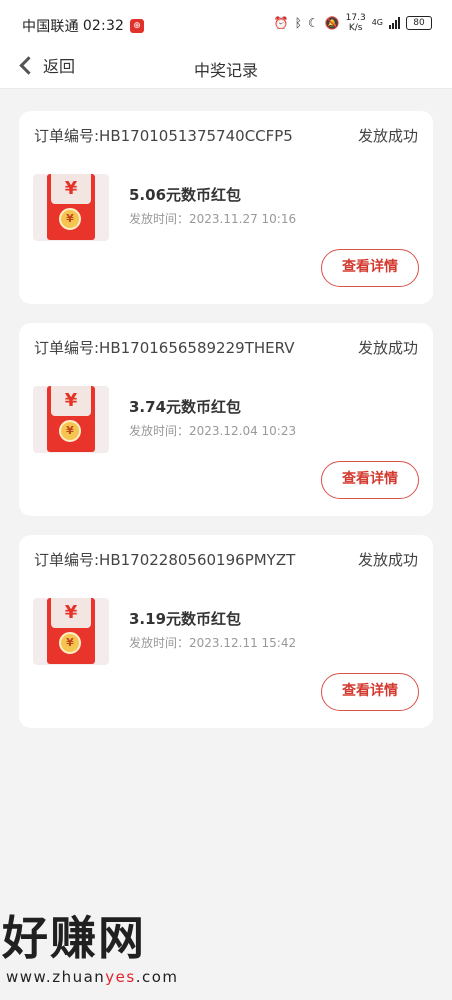 The height and width of the screenshot is (1000, 452). I want to click on prize-name: 5.06元数币红包, so click(185, 195).